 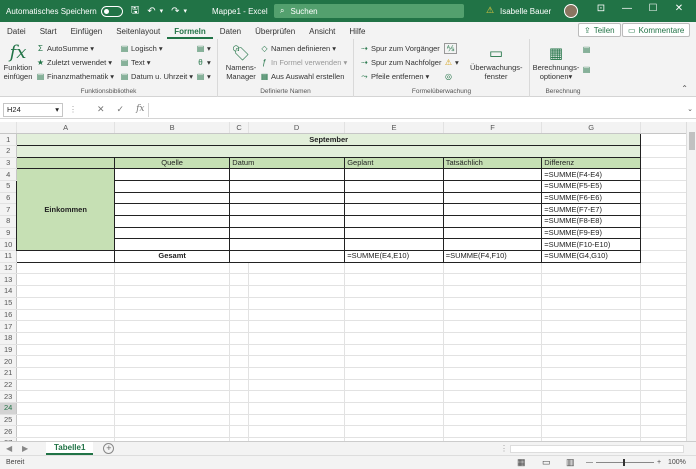 I want to click on trace-dependents-button: ⇢ Spur zum Nachfolger, so click(x=400, y=62).